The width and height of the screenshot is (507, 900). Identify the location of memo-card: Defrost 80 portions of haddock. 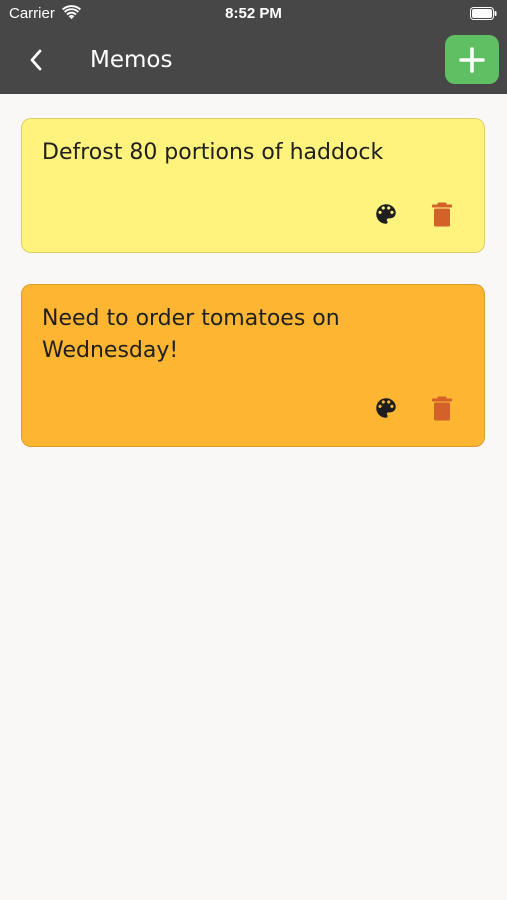
(253, 185).